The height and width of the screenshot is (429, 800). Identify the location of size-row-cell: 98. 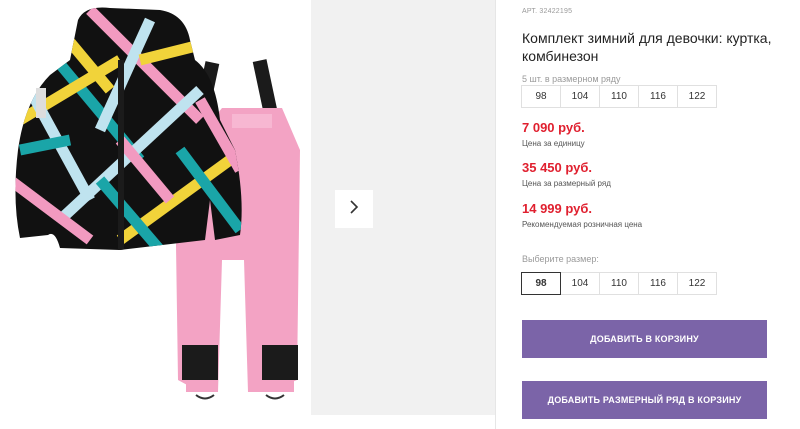
(541, 96).